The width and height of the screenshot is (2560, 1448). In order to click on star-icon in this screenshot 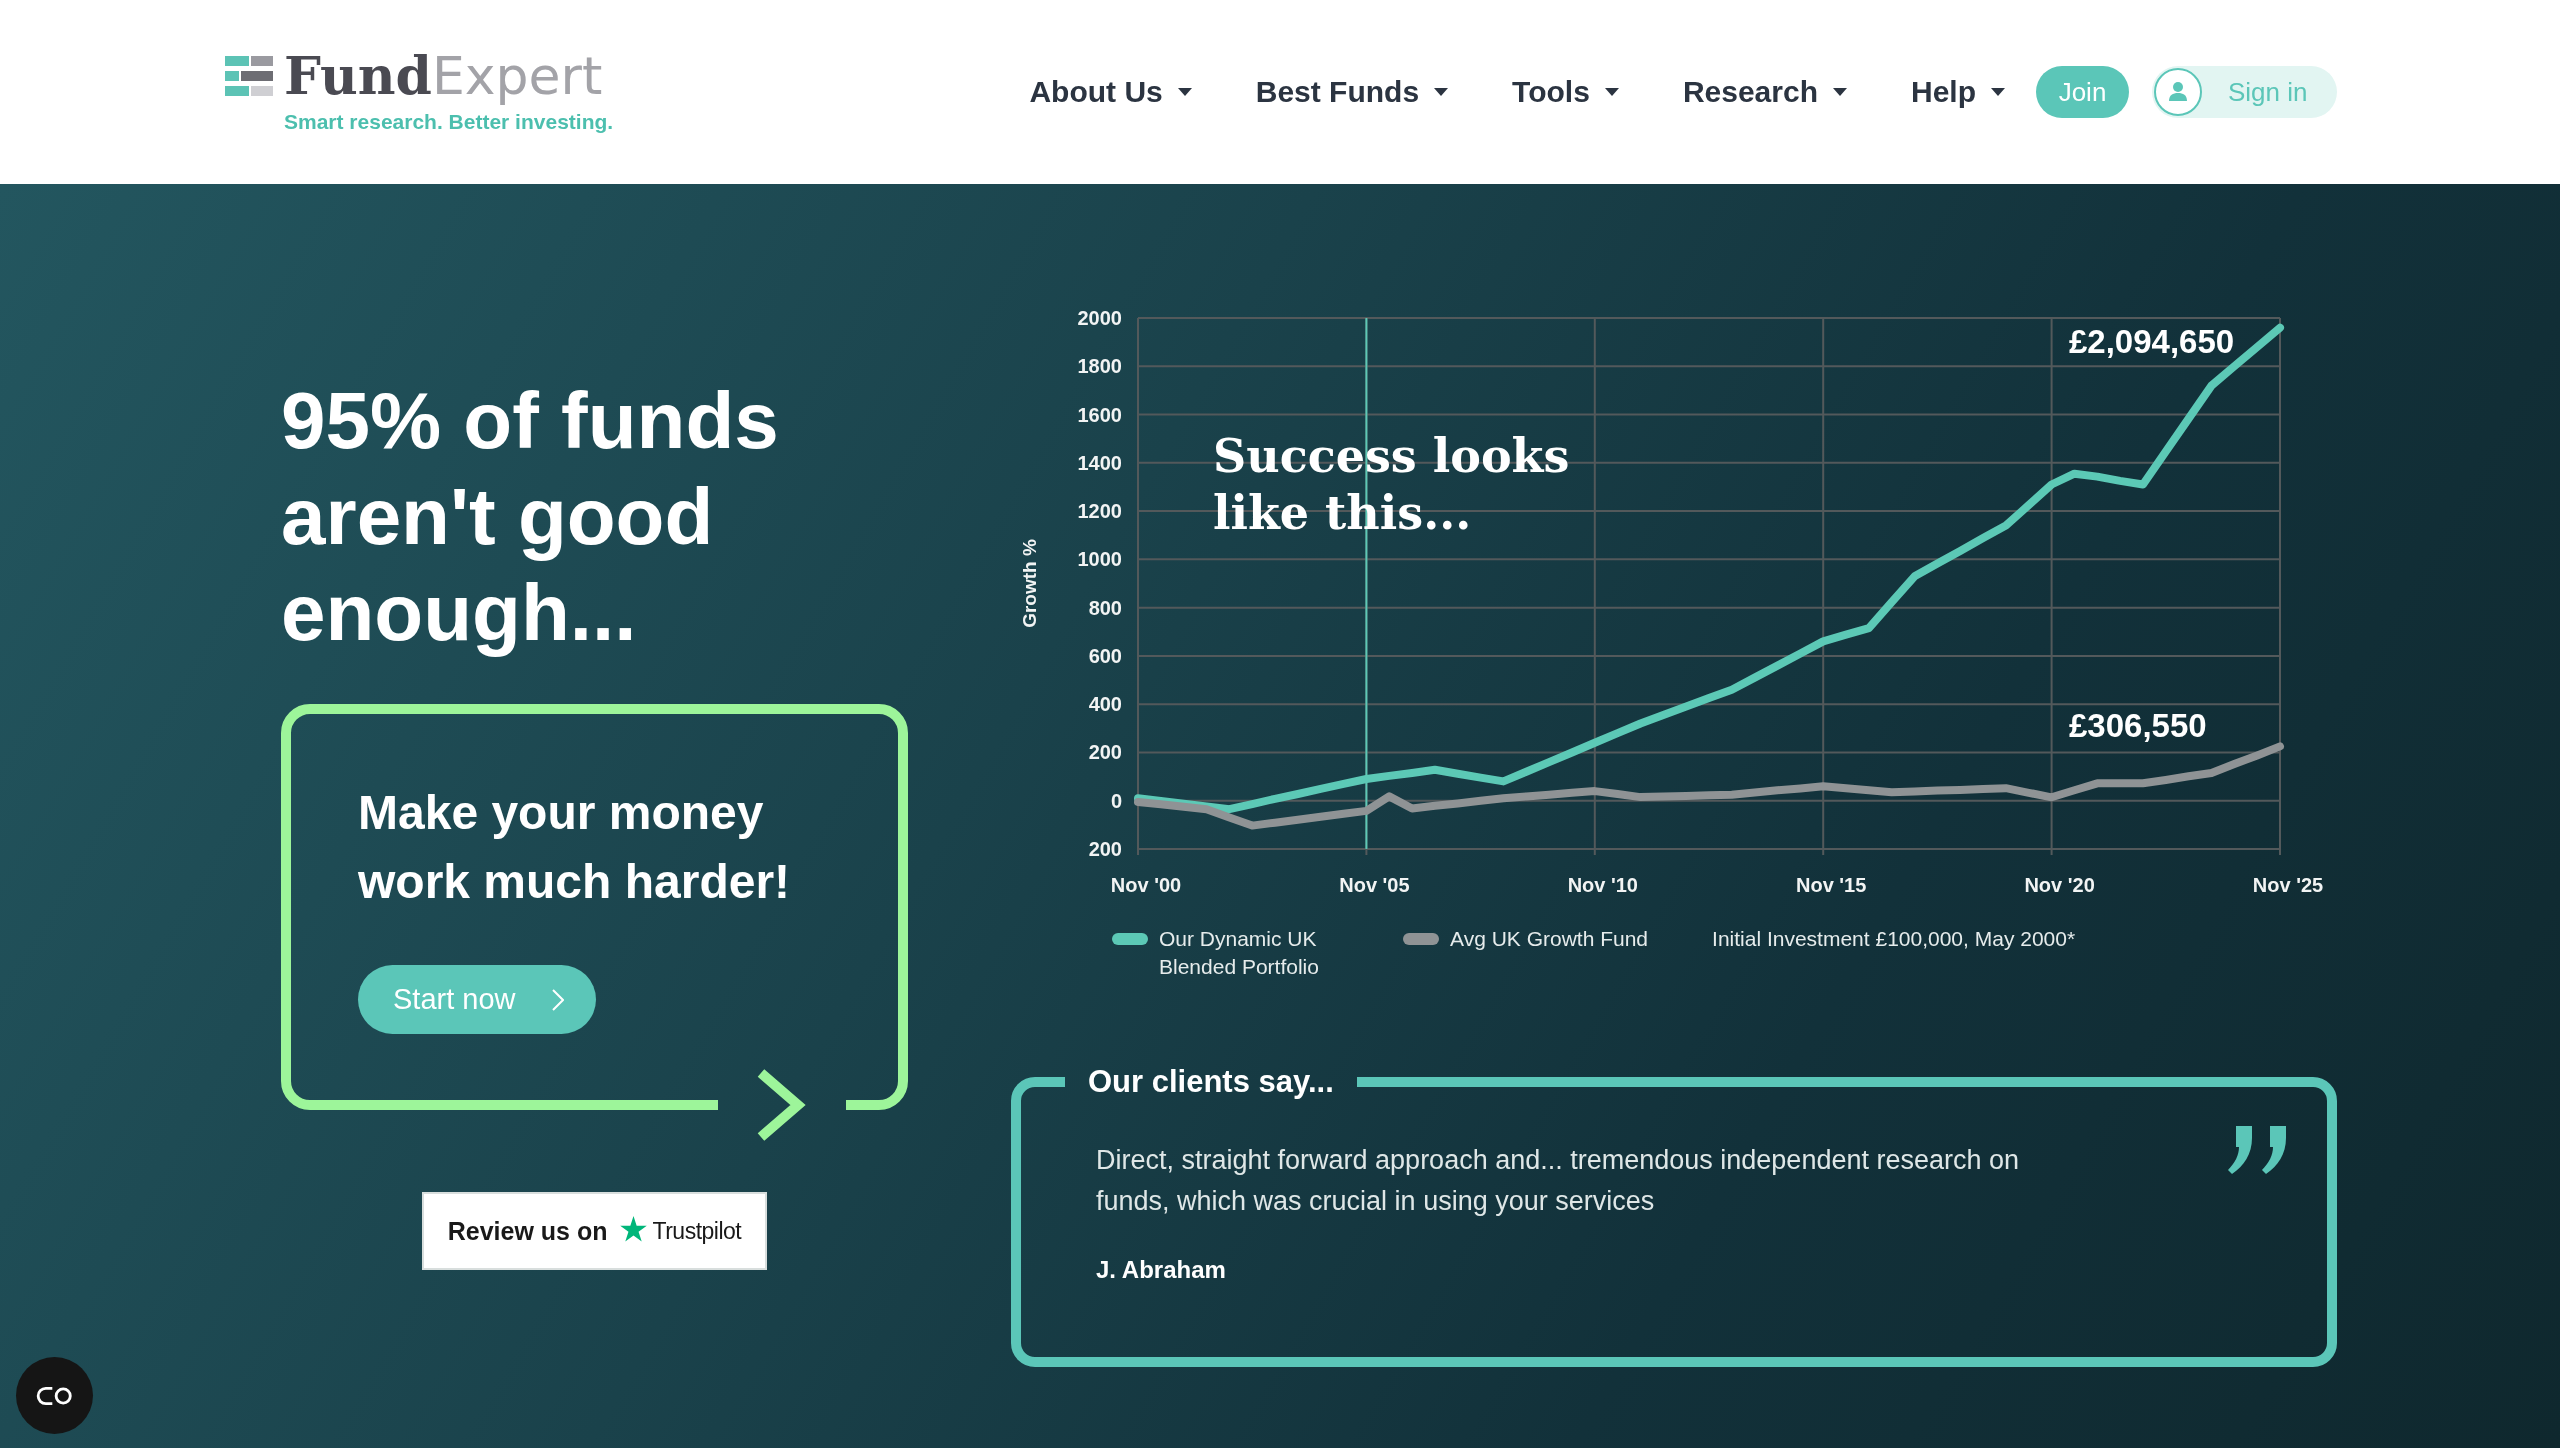, I will do `click(633, 1229)`.